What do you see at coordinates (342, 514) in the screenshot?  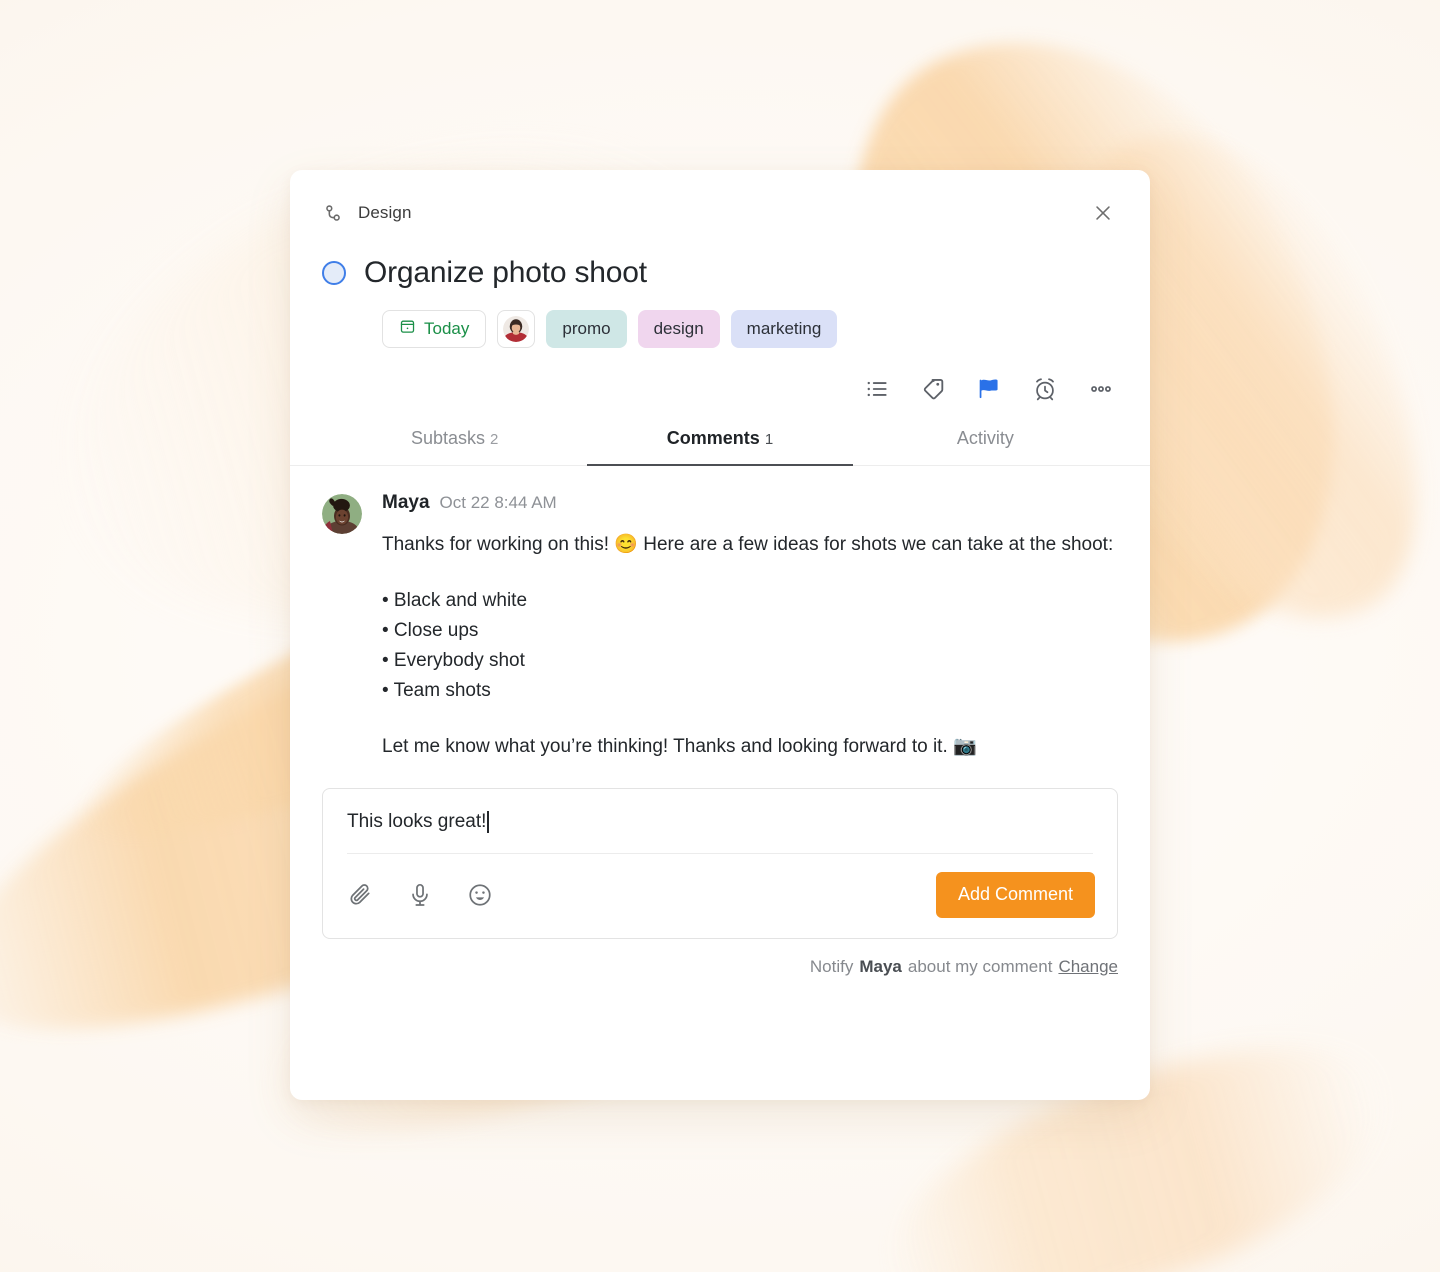 I see `comment-author-avatar` at bounding box center [342, 514].